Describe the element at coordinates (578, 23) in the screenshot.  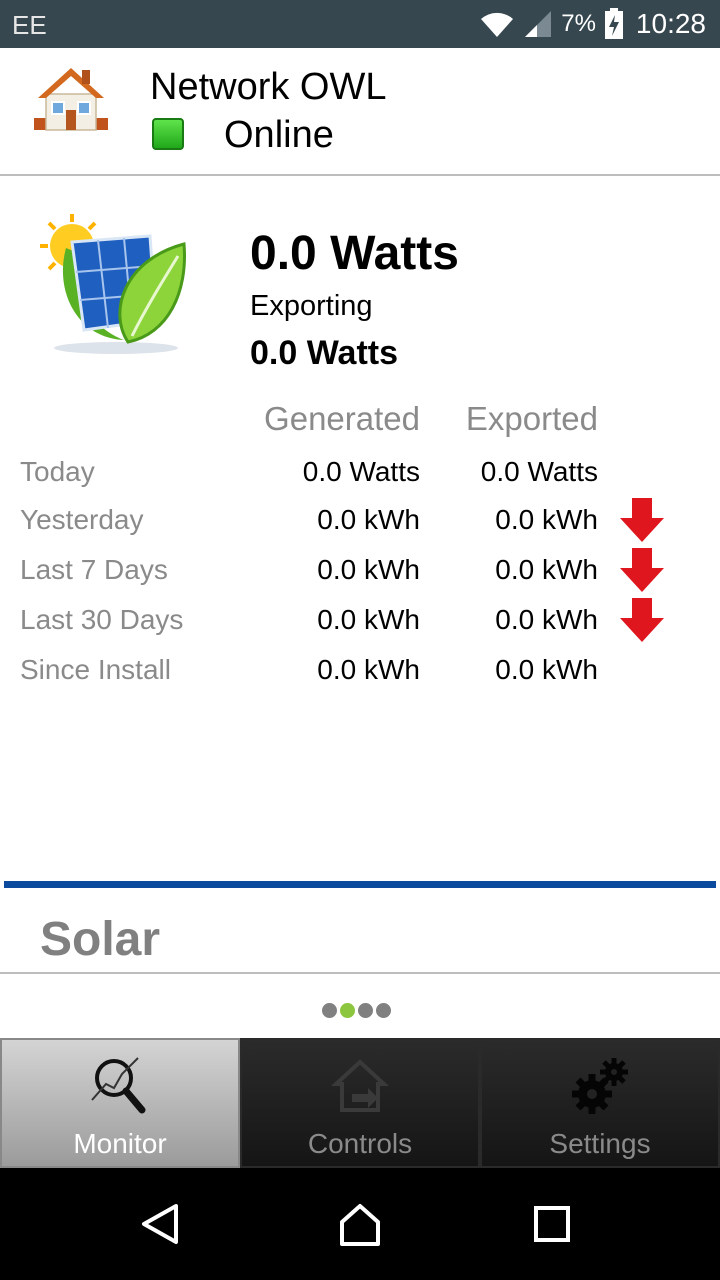
I see `battery-percent: 7%` at that location.